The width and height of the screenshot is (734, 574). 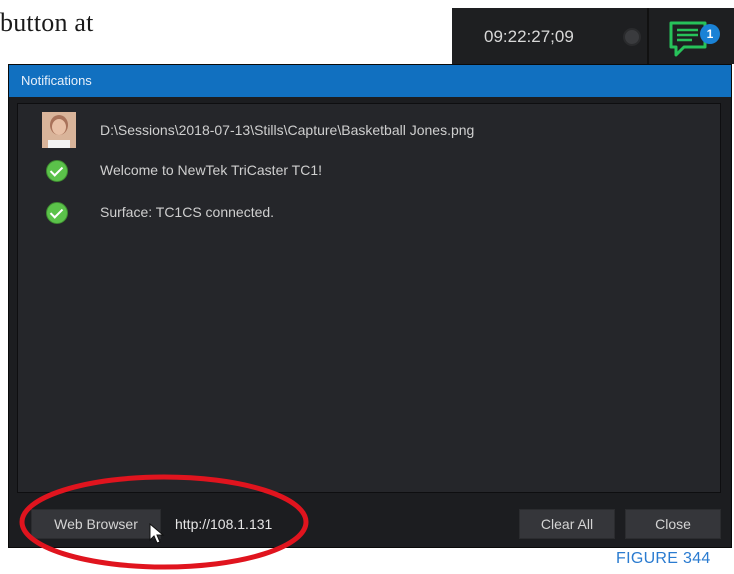 I want to click on mouse-cursor-icon, so click(x=157, y=533).